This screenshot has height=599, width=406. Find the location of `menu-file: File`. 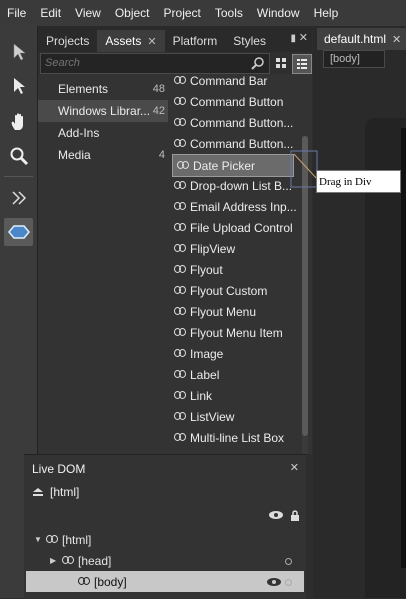

menu-file: File is located at coordinates (16, 13).